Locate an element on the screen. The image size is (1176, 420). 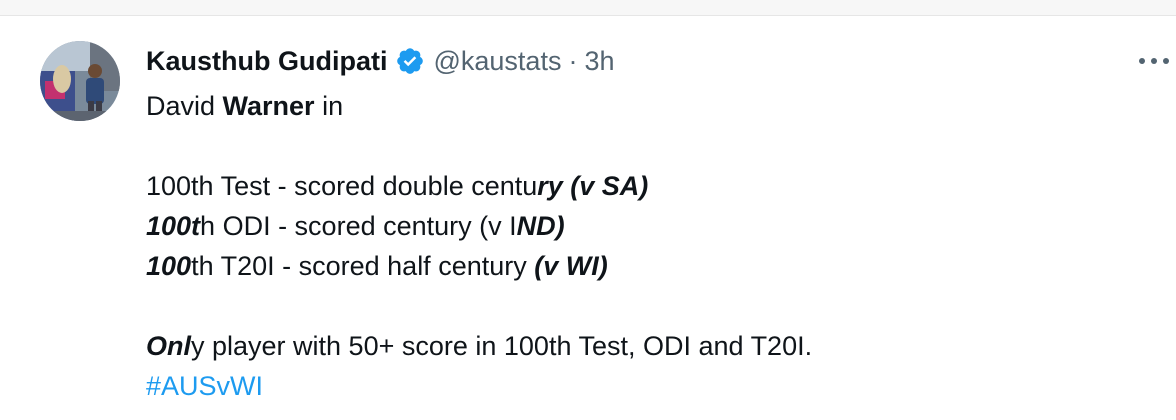
t20-text: th T20I - scored half century is located at coordinates (363, 266).